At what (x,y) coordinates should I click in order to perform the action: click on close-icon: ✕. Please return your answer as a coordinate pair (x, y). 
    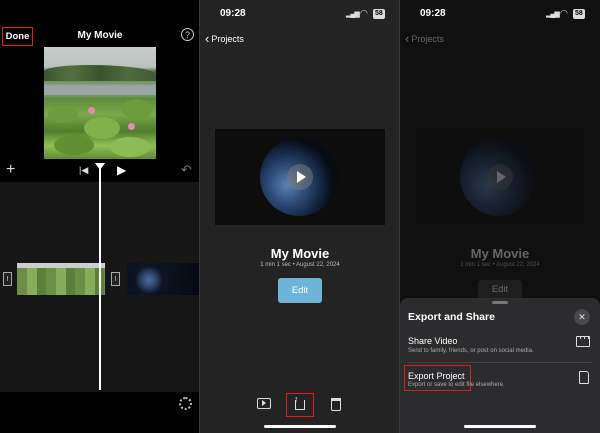
    Looking at the image, I should click on (582, 317).